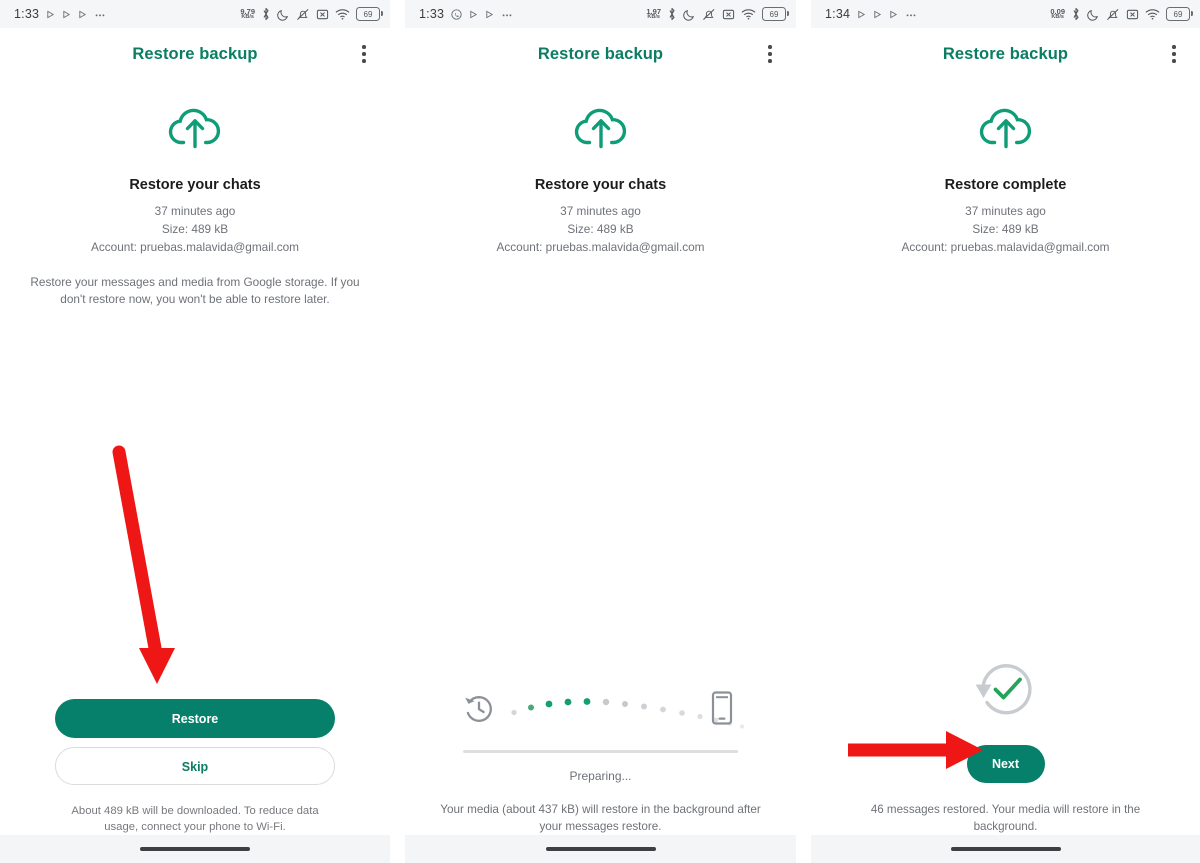  Describe the element at coordinates (1005, 764) in the screenshot. I see `next-button: Next` at that location.